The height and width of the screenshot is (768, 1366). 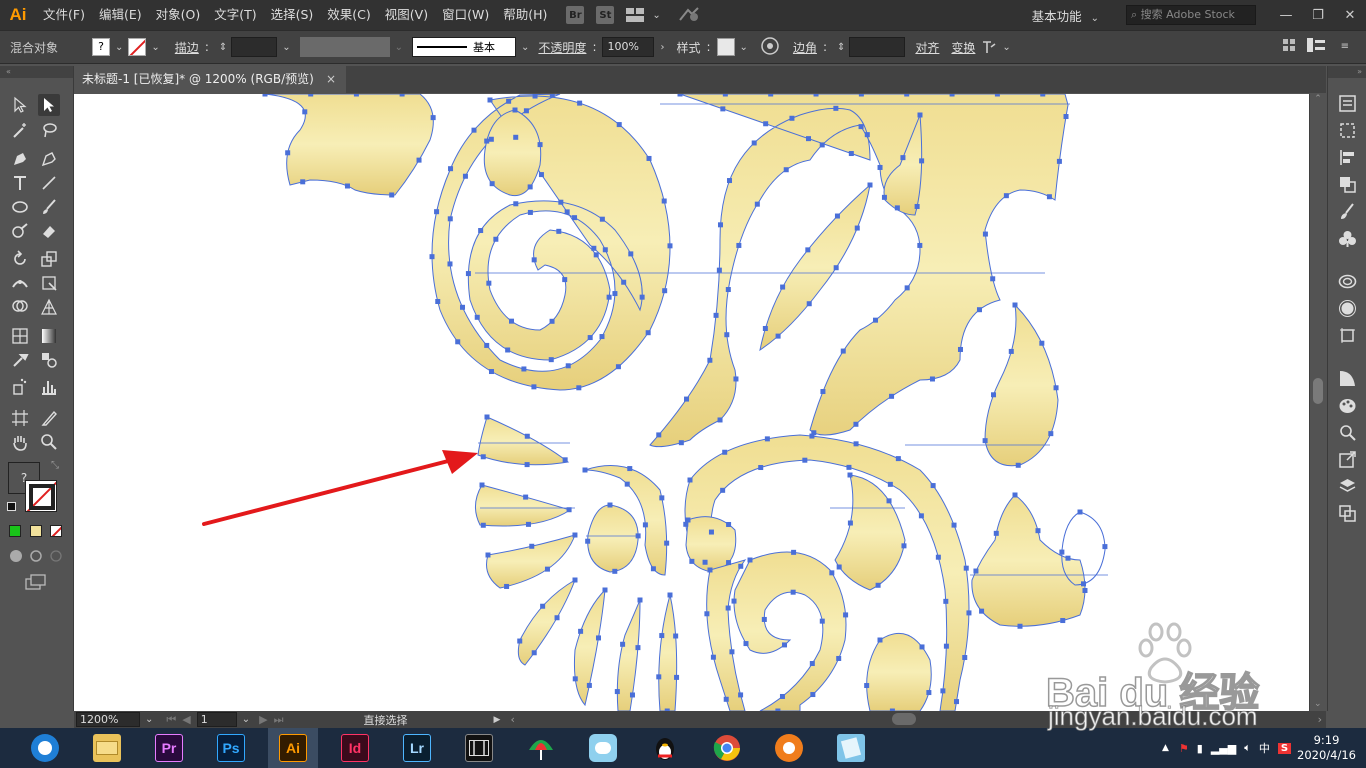 What do you see at coordinates (1347, 432) in the screenshot?
I see `navigator-icon` at bounding box center [1347, 432].